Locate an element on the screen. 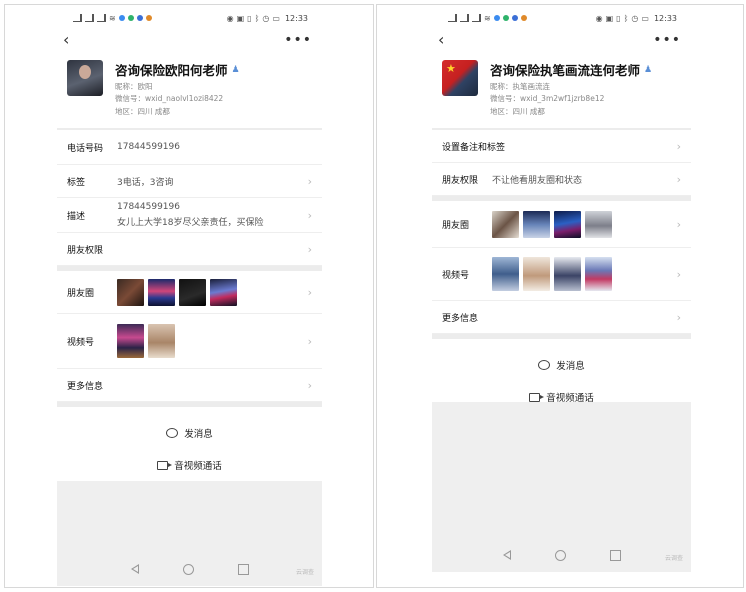  more-info-label: 更多信息 is located at coordinates (85, 386).